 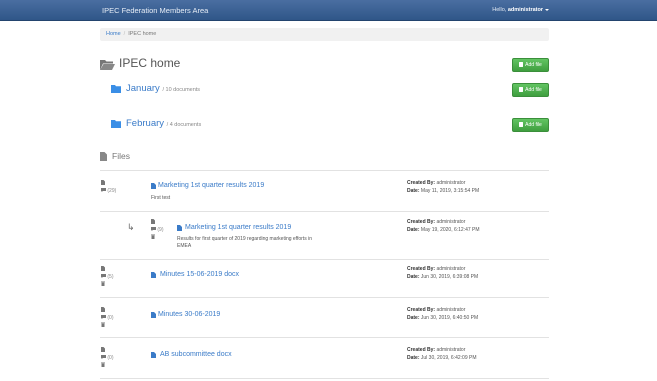 I want to click on file-actions: (29), so click(x=108, y=187).